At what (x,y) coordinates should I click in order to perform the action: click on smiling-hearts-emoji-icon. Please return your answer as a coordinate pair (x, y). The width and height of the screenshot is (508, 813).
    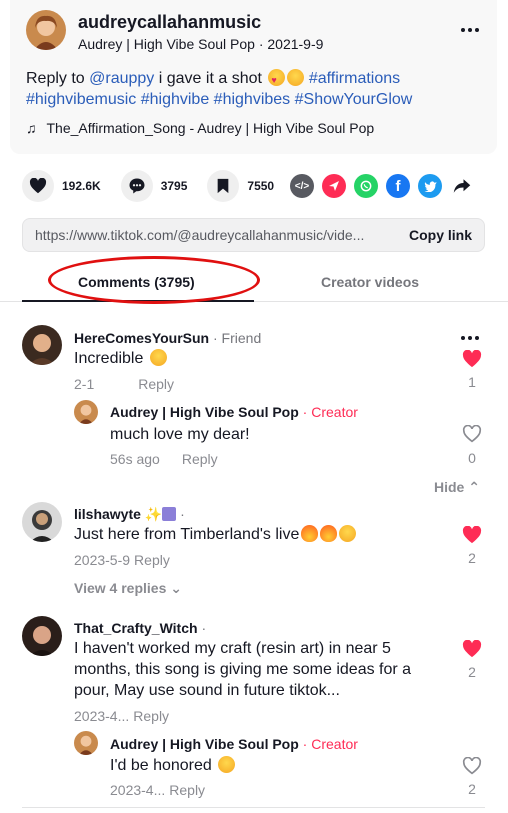
    Looking at the image, I should click on (277, 80).